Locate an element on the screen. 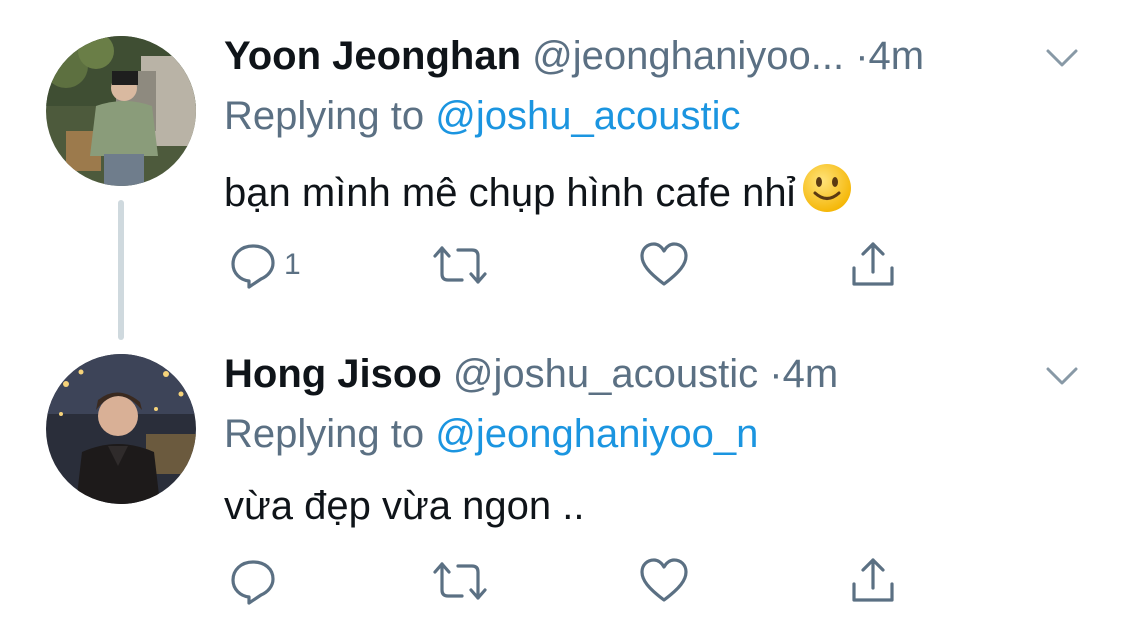  tweet-header: Hong Jisoo @joshu_acoustic ·4m is located at coordinates (531, 374).